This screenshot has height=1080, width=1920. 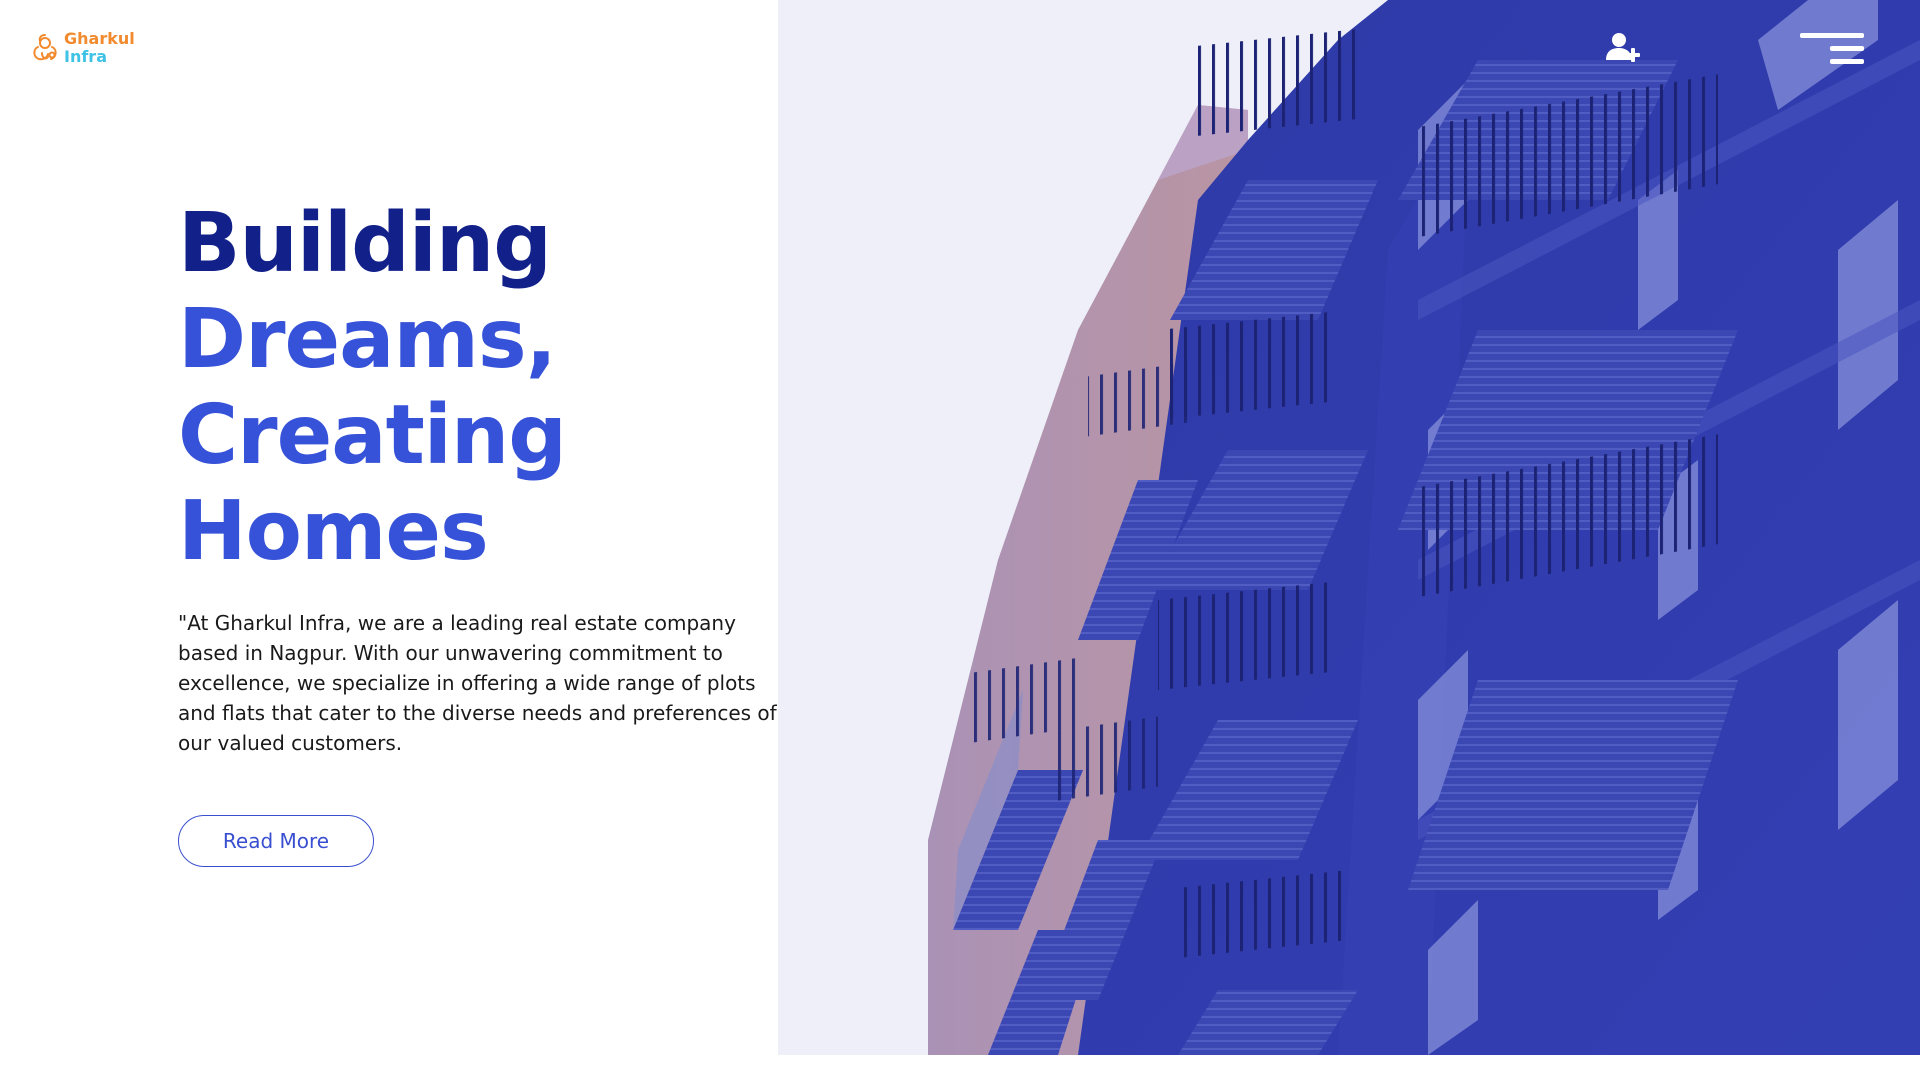 I want to click on headline-line-2: Dreams,, so click(x=367, y=339).